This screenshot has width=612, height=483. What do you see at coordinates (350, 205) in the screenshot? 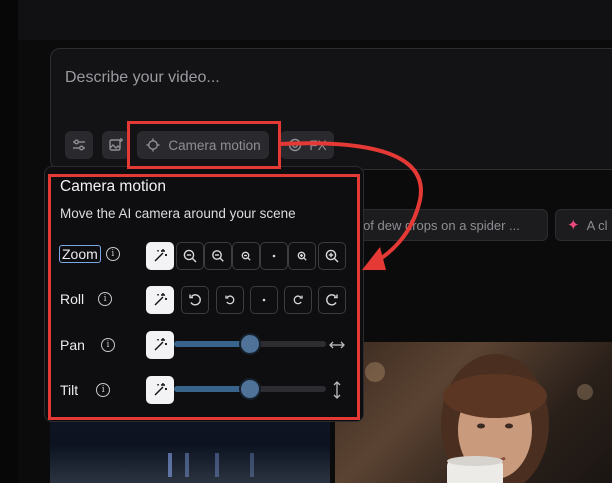
I see `annotation-arrow` at bounding box center [350, 205].